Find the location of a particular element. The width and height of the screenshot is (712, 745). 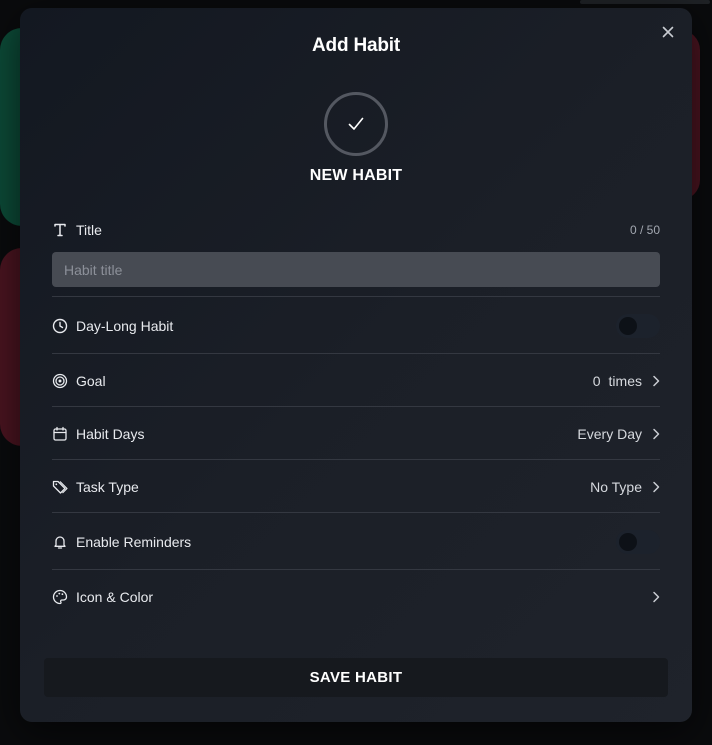

icon-color-label: Icon & Color is located at coordinates (115, 596).